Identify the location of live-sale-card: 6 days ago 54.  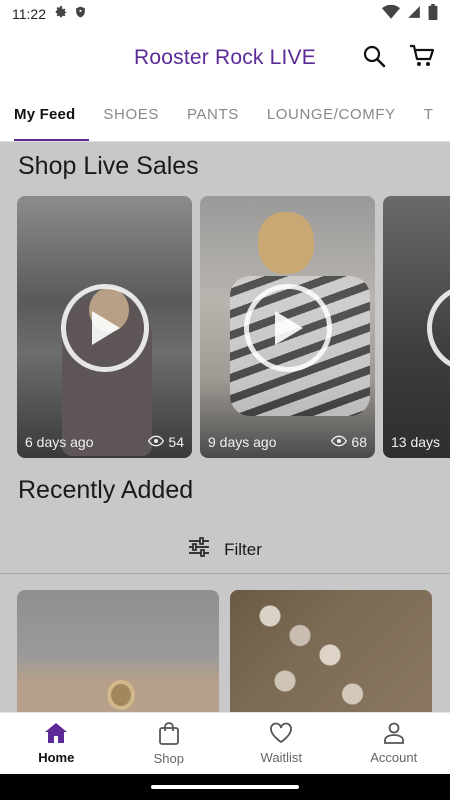
(104, 327).